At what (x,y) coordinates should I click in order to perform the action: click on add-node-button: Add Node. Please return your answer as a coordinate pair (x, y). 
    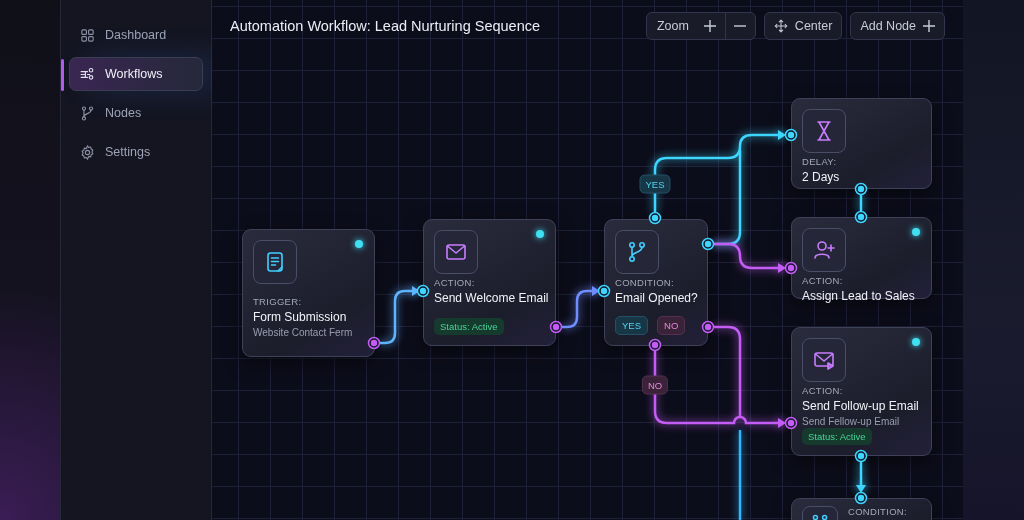
    Looking at the image, I should click on (897, 25).